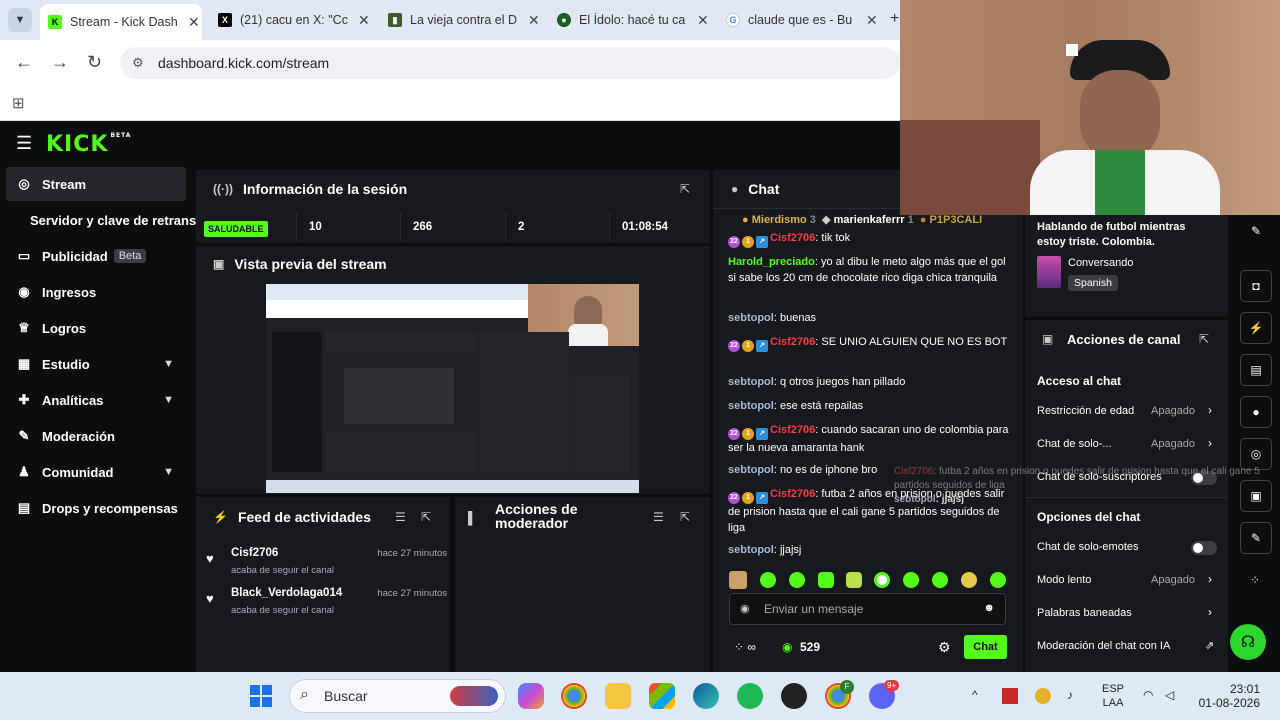 The width and height of the screenshot is (1280, 720). I want to click on emoji-icon: ☻, so click(989, 608).